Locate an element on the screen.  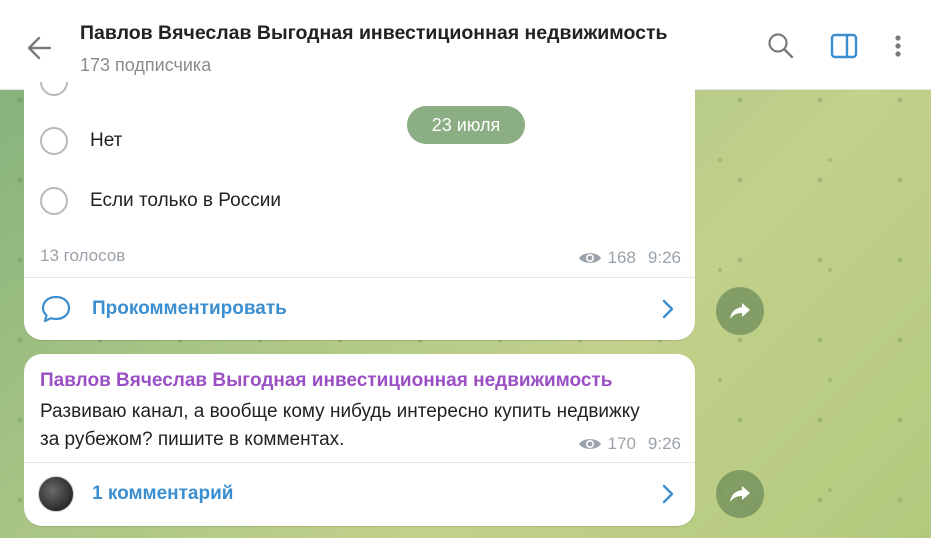
more-vertical-icon is located at coordinates (898, 46).